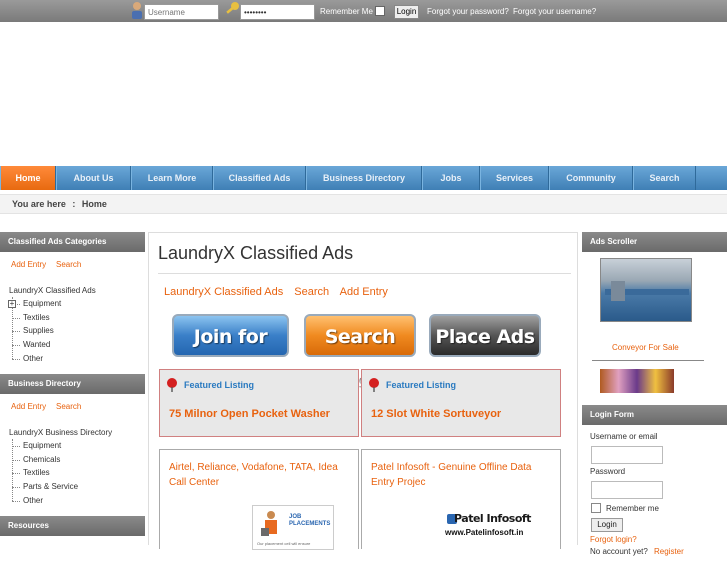 The height and width of the screenshot is (575, 727). Describe the element at coordinates (492, 518) in the screenshot. I see `ad-logo-text: Patel Infosoft` at that location.